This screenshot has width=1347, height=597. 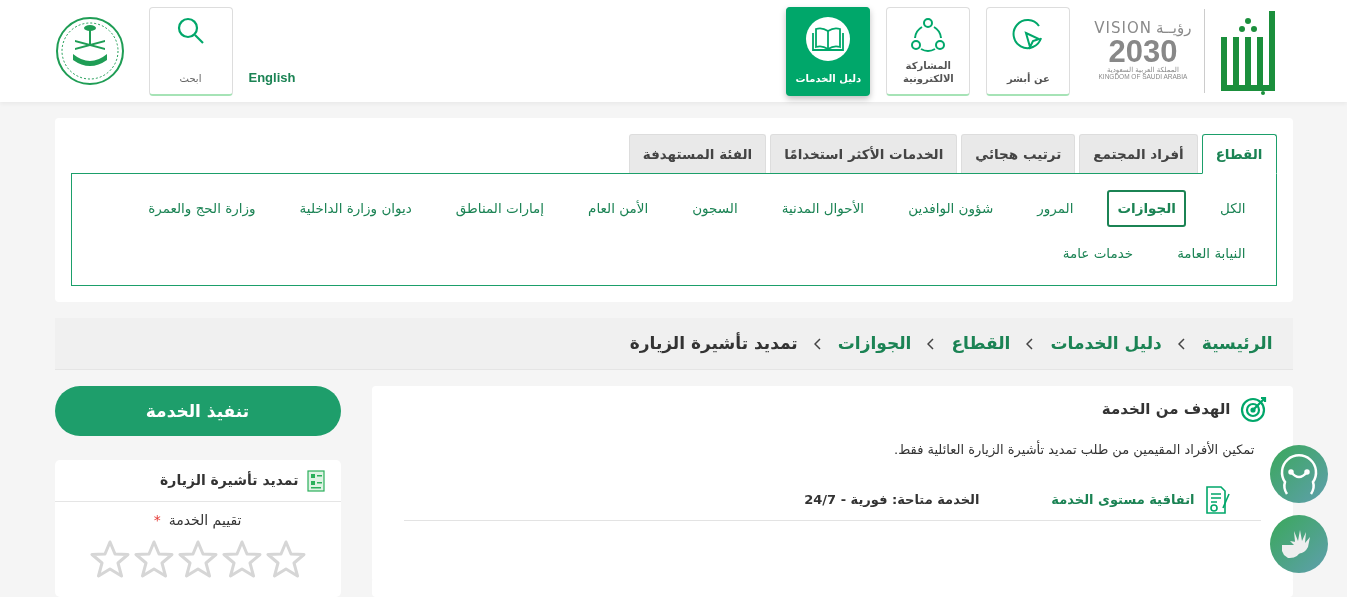 I want to click on sector-filter: شؤون الوافدين, so click(x=951, y=208).